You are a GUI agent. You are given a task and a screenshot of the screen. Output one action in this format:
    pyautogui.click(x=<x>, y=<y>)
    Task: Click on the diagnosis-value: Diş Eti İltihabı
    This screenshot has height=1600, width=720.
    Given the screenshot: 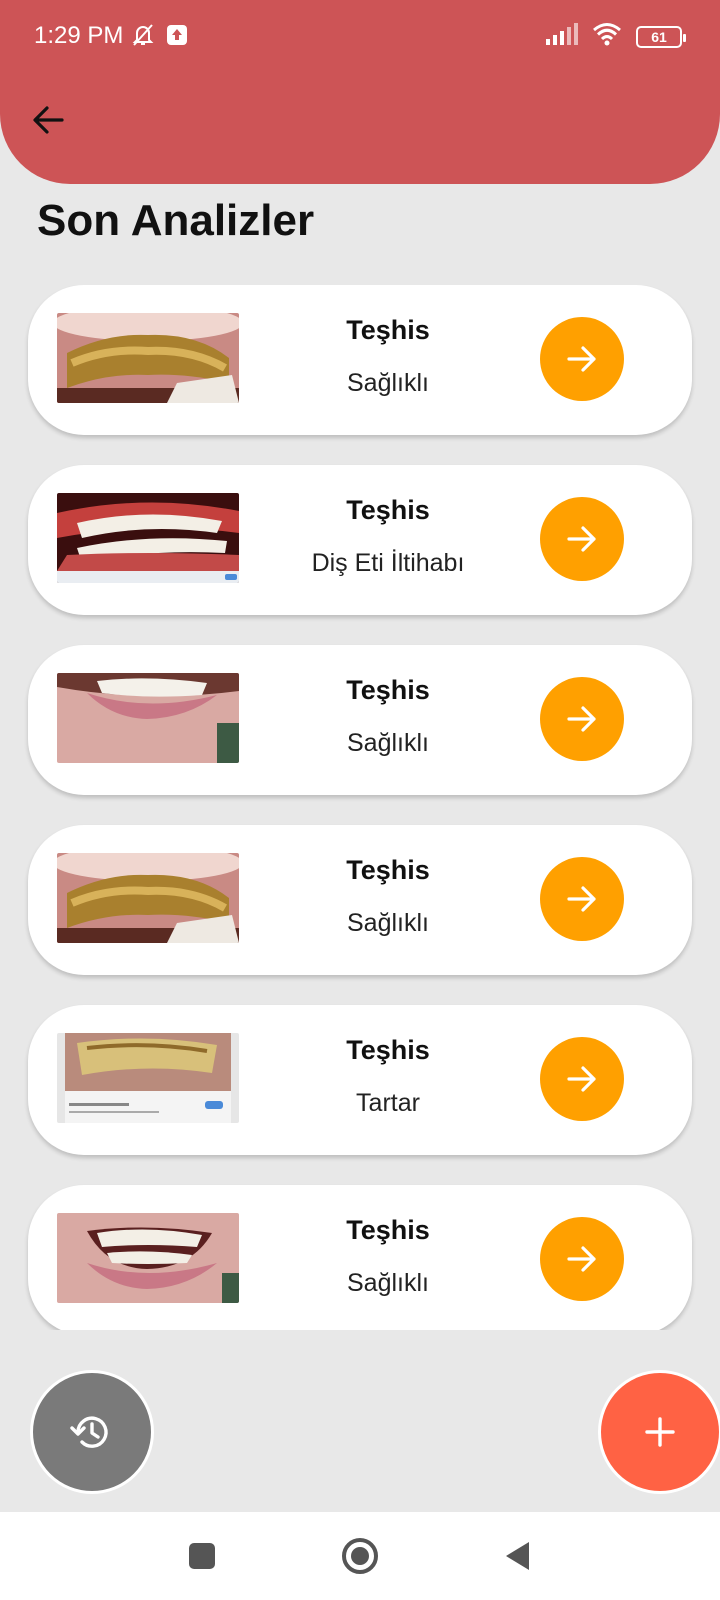 What is the action you would take?
    pyautogui.click(x=388, y=563)
    